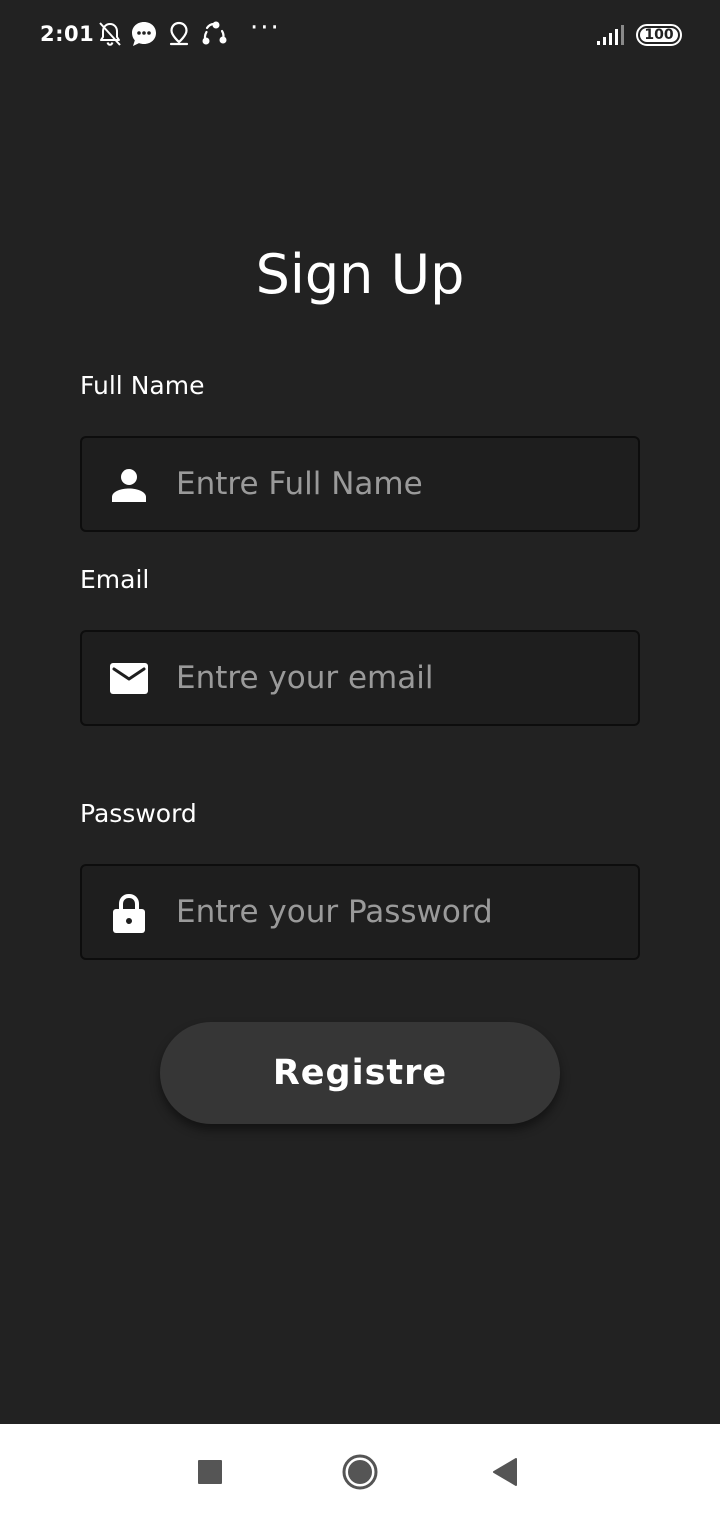 Image resolution: width=720 pixels, height=1520 pixels. What do you see at coordinates (360, 35) in the screenshot?
I see `status-bar: 2:01 ··· 100` at bounding box center [360, 35].